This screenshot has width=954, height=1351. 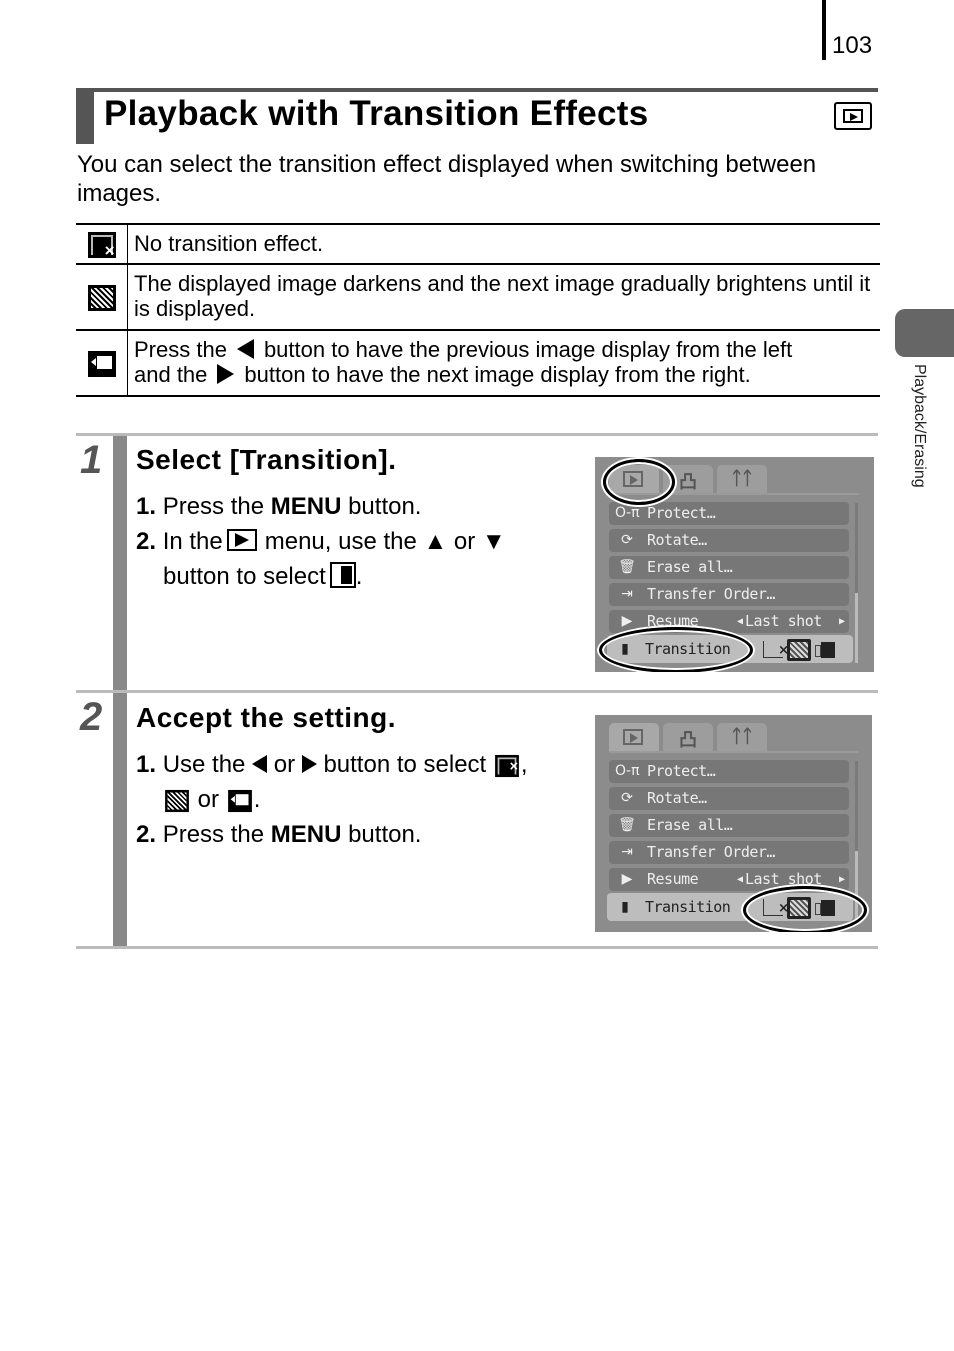 What do you see at coordinates (625, 907) in the screenshot?
I see `transition-icon: ▮` at bounding box center [625, 907].